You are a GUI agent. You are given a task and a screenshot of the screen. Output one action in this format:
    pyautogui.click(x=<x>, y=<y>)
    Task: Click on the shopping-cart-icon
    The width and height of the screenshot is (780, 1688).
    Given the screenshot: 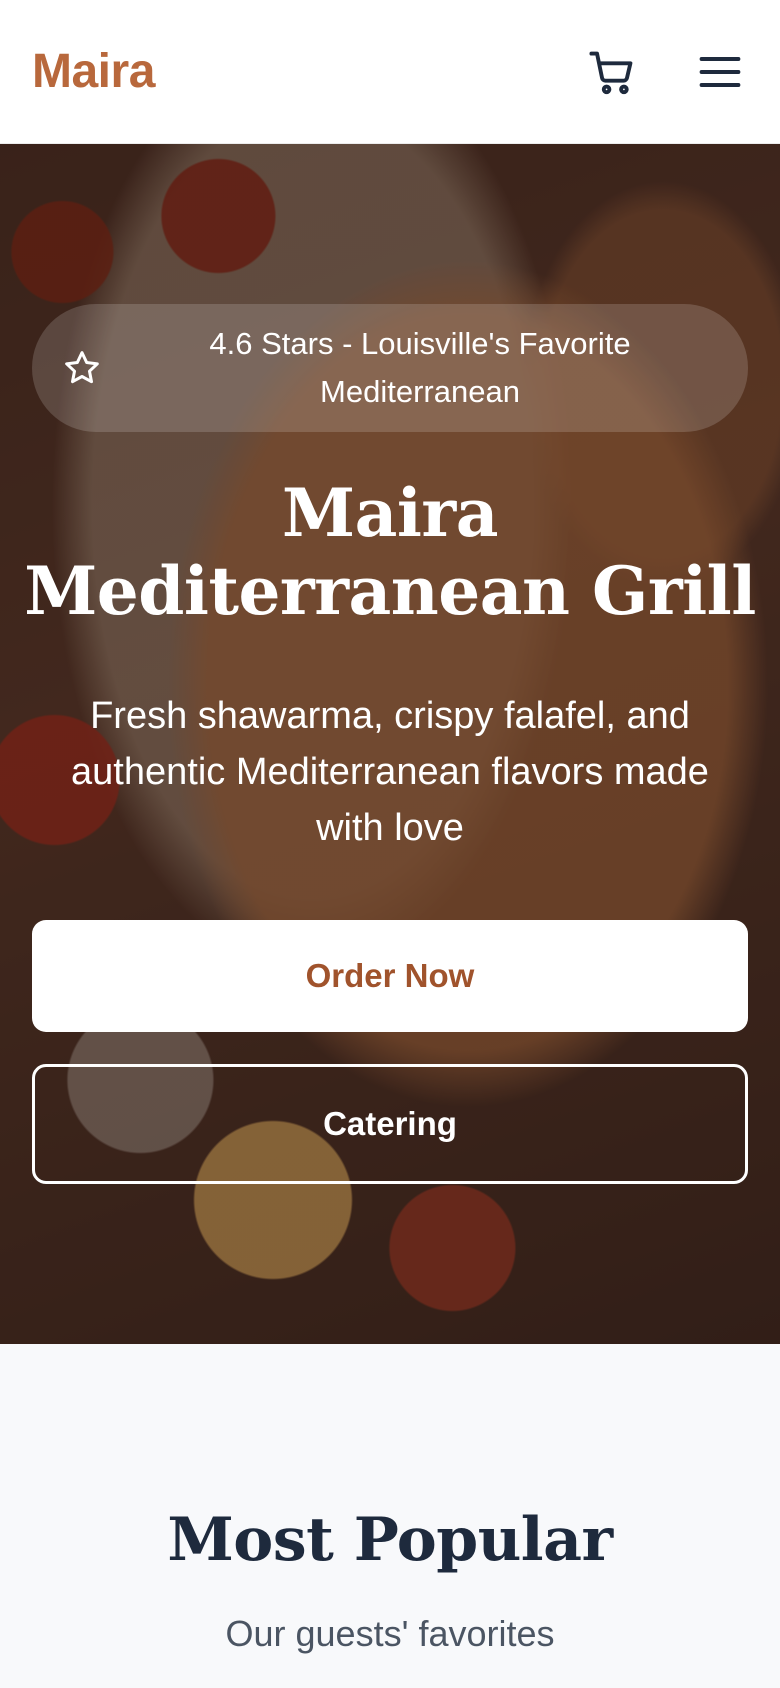 What is the action you would take?
    pyautogui.click(x=611, y=72)
    